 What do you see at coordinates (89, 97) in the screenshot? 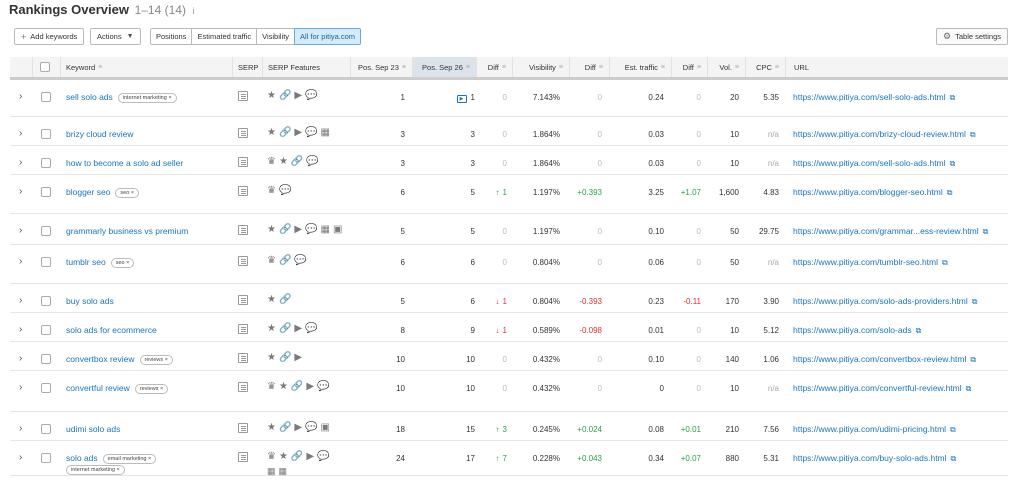
I see `keyword-link: sell solo ads` at bounding box center [89, 97].